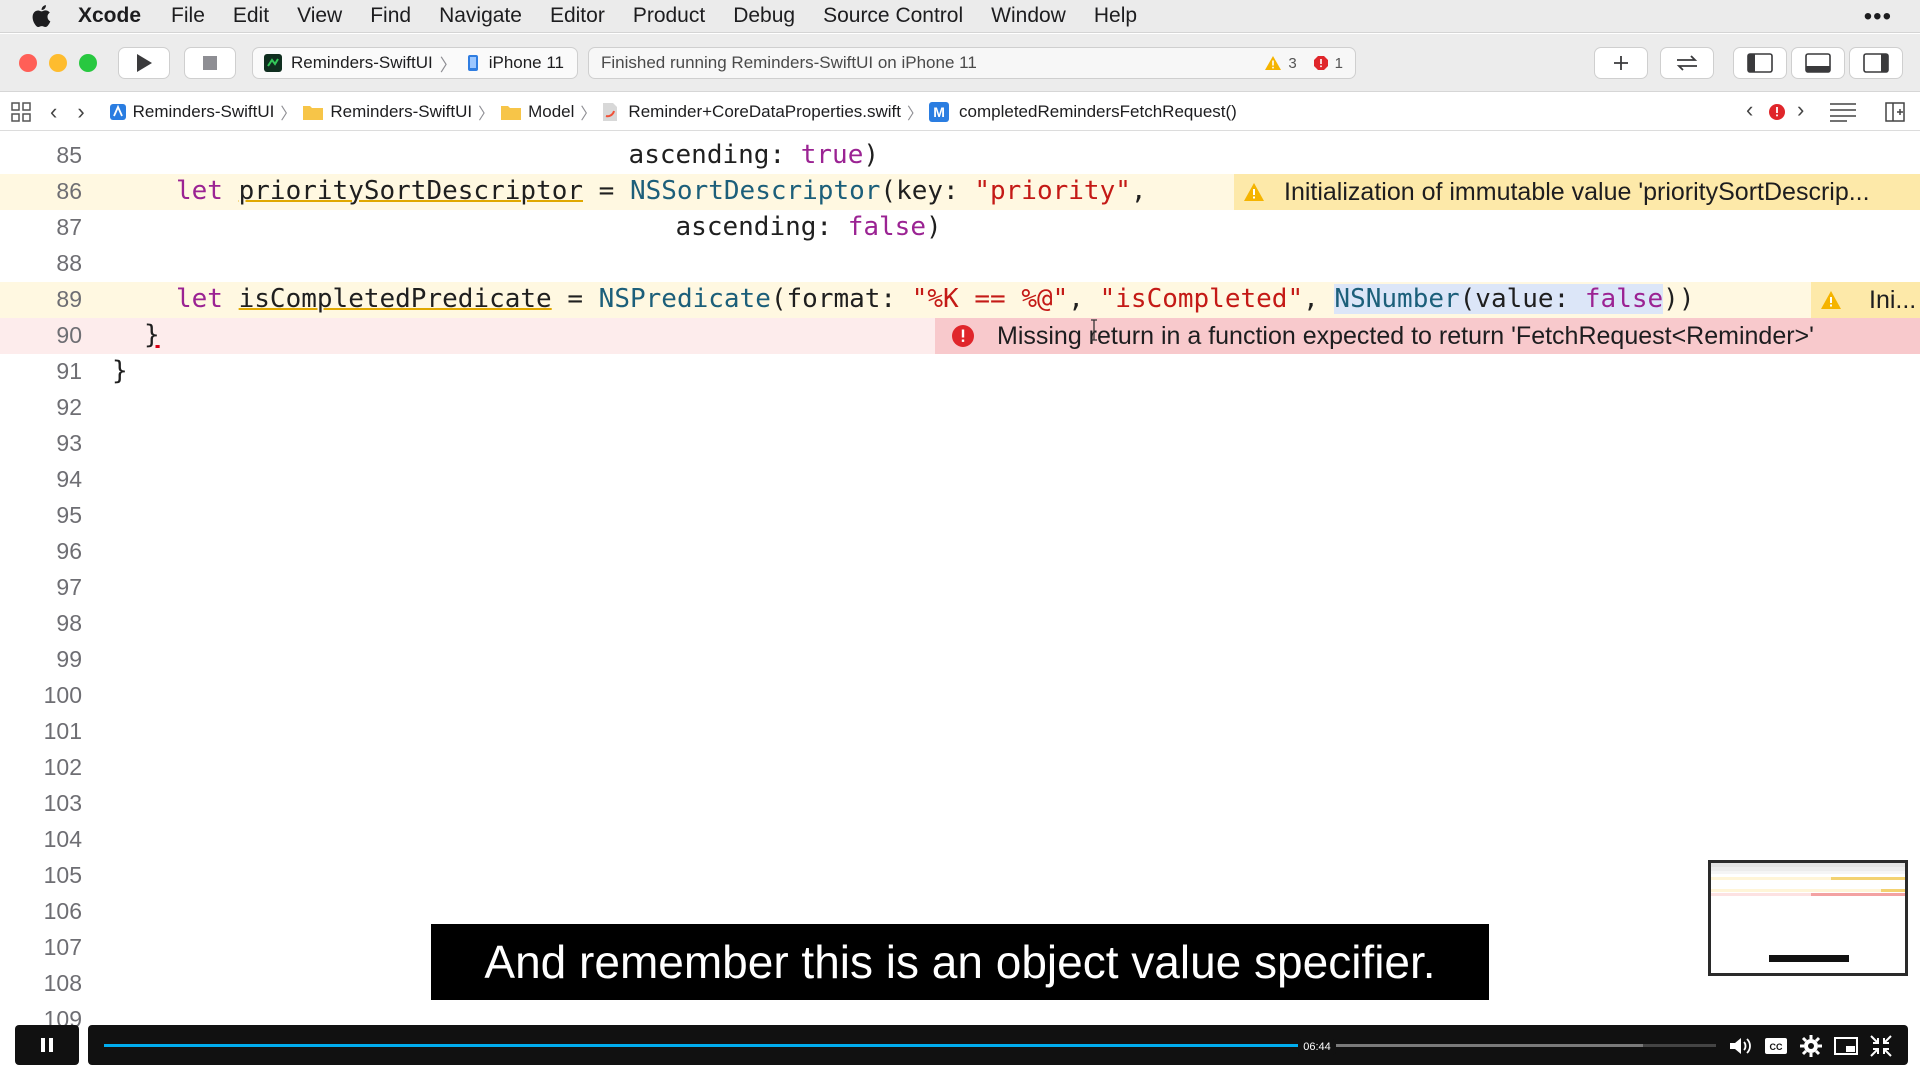 The image size is (1920, 1080). I want to click on line-number: 93, so click(69, 443).